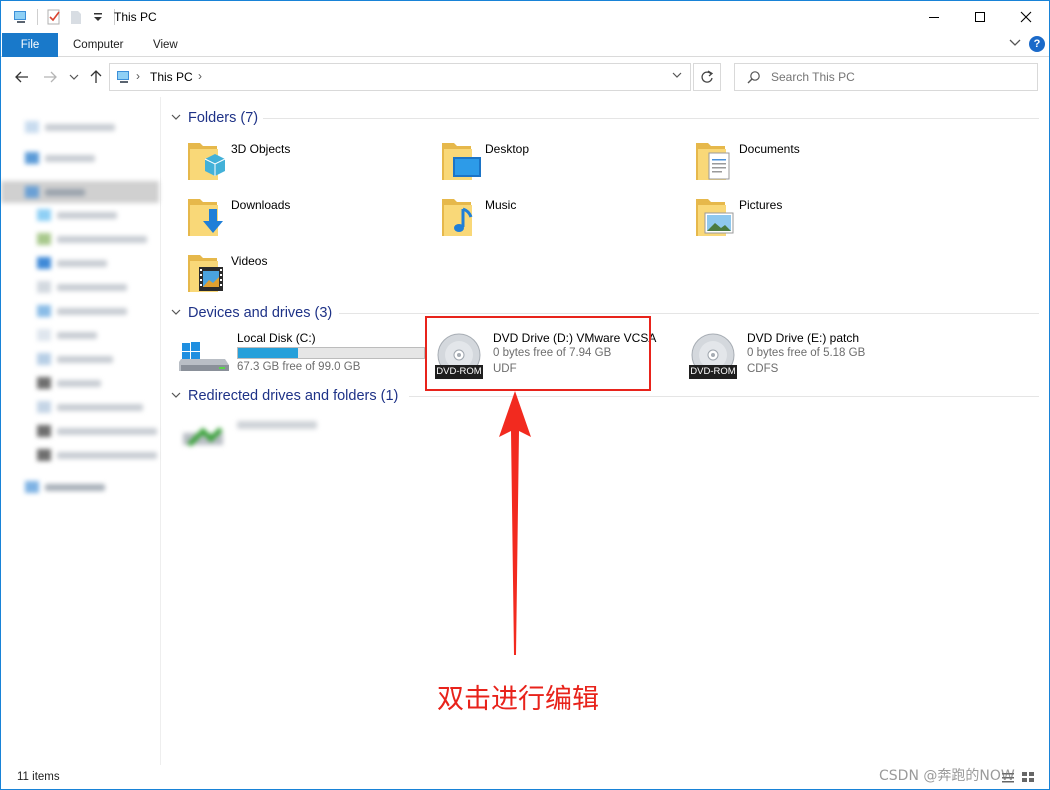 The width and height of the screenshot is (1050, 790). I want to click on search-box, so click(886, 77).